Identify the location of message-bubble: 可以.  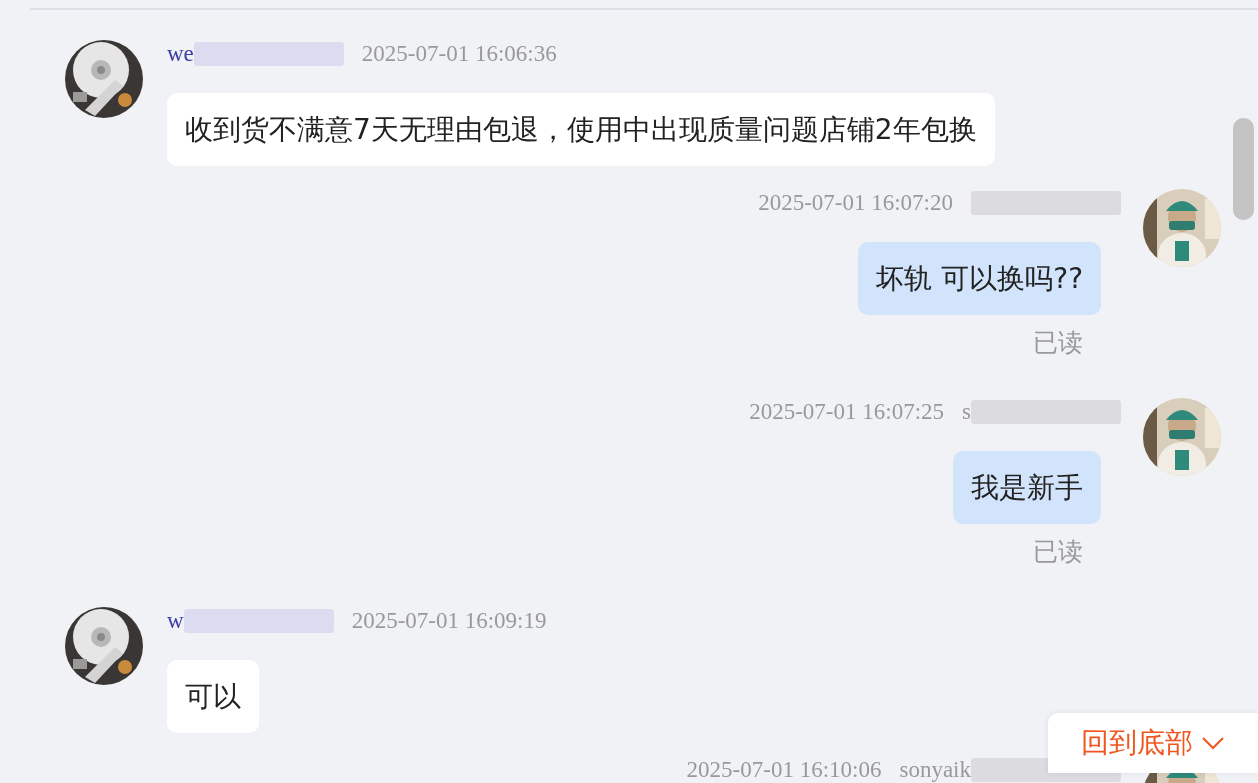
(213, 696).